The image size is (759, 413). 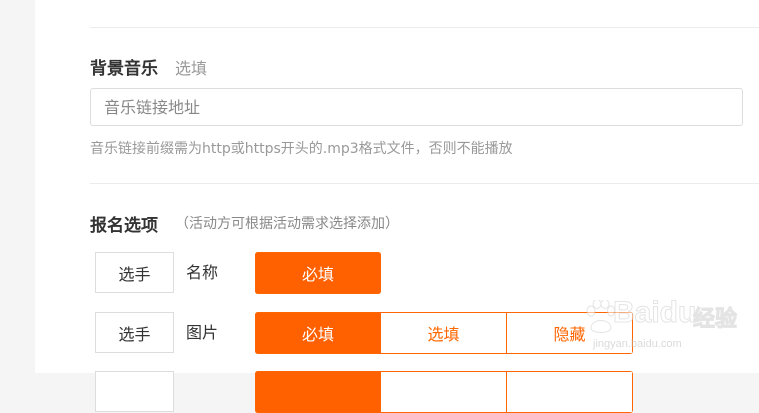 I want to click on optional-option-button: 选填, so click(x=444, y=333).